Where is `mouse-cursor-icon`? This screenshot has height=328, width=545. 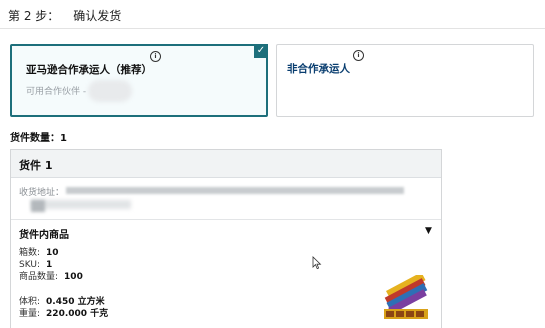
mouse-cursor-icon is located at coordinates (317, 263).